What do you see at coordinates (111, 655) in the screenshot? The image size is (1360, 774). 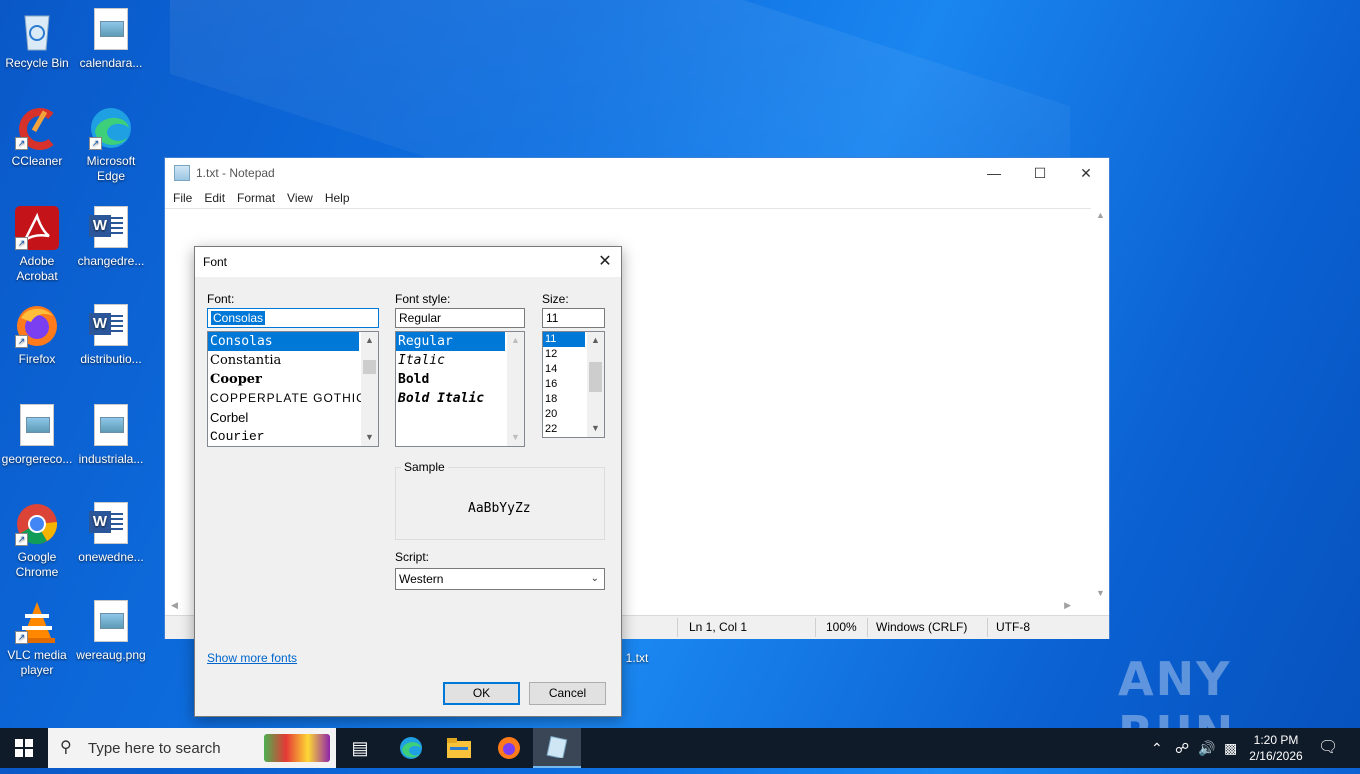 I see `desktop-icon-label: wereaug.png` at bounding box center [111, 655].